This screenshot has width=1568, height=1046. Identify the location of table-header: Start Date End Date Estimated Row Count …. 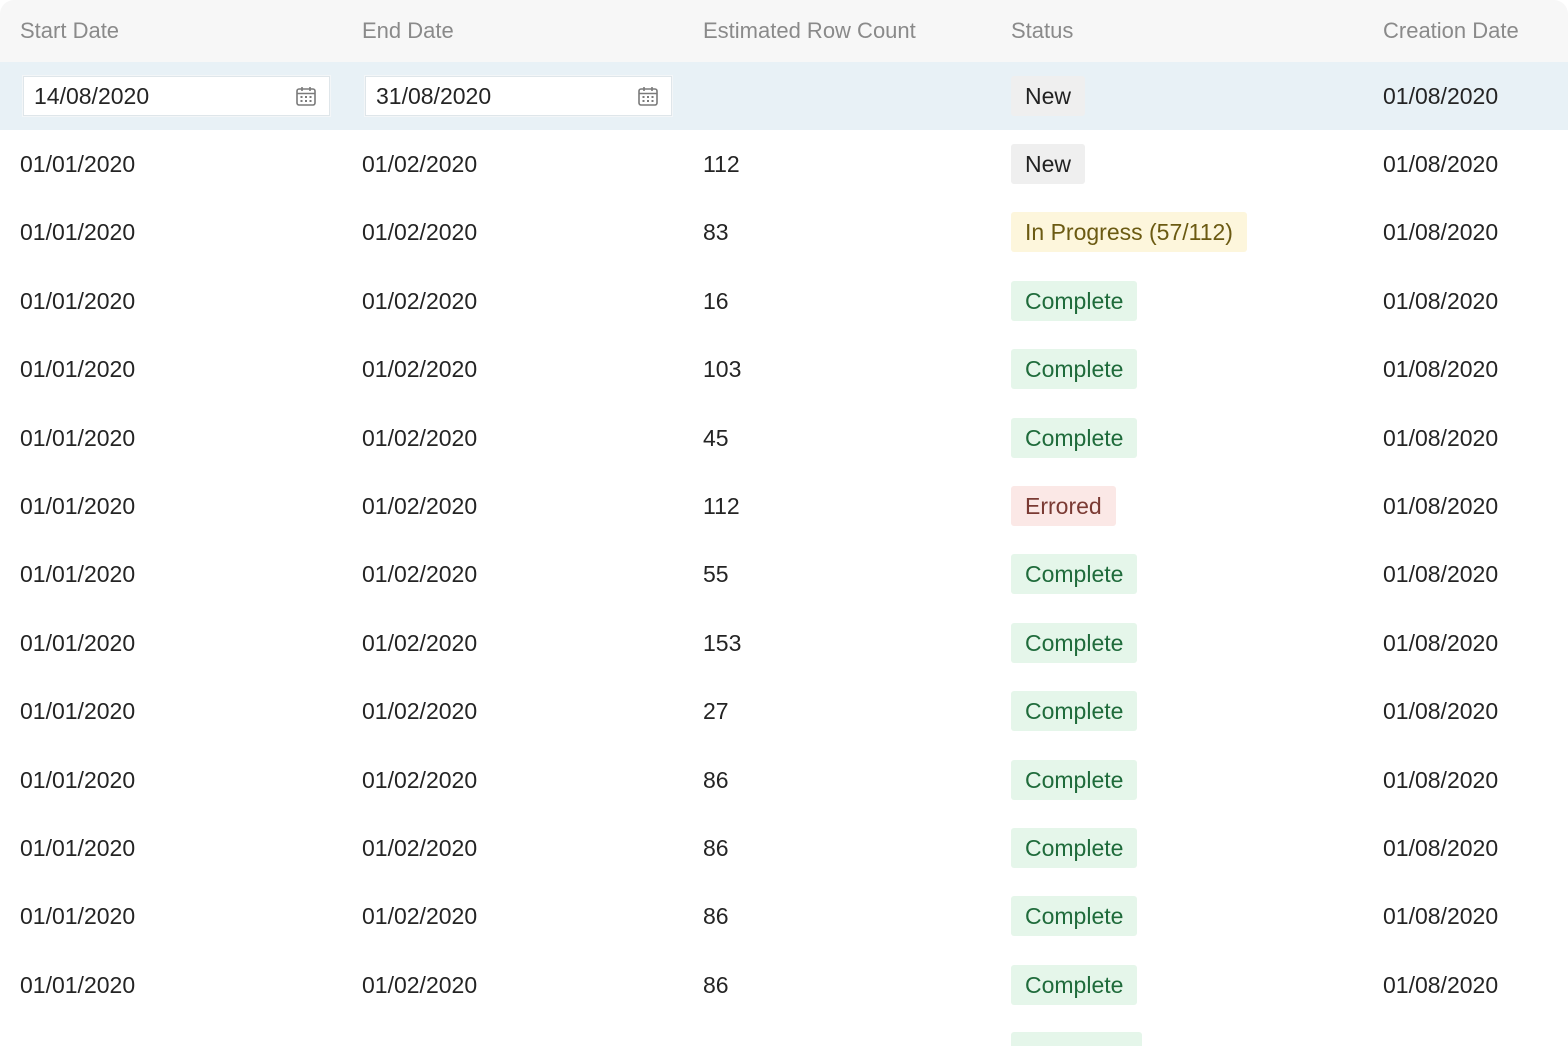
(784, 31).